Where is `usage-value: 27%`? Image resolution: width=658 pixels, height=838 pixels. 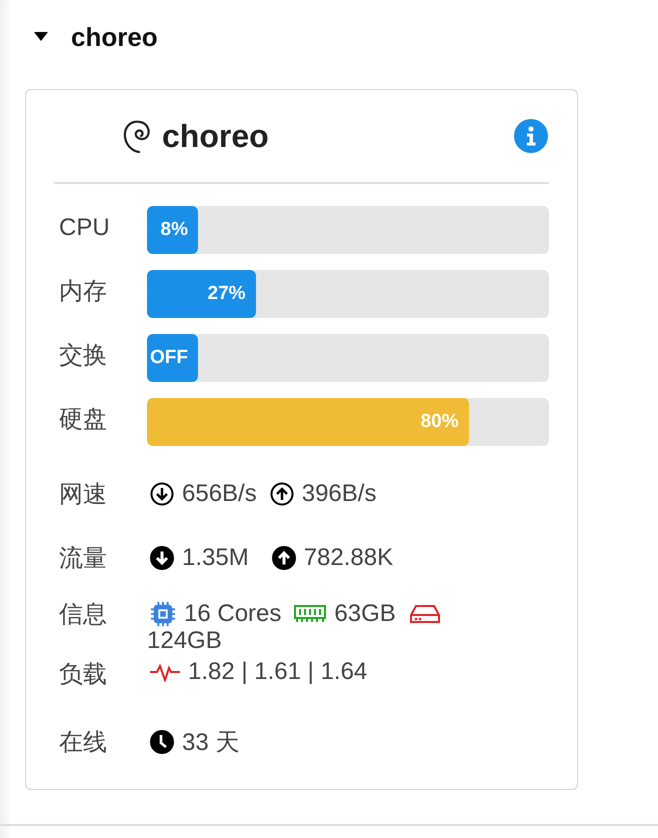
usage-value: 27% is located at coordinates (227, 294).